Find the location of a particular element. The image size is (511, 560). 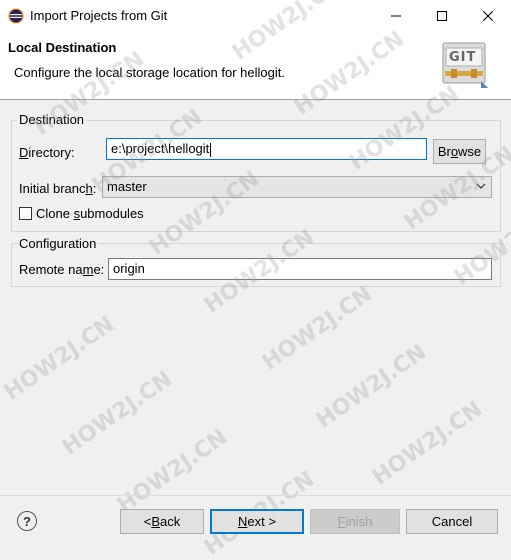

git-logo: GIT is located at coordinates (465, 65).